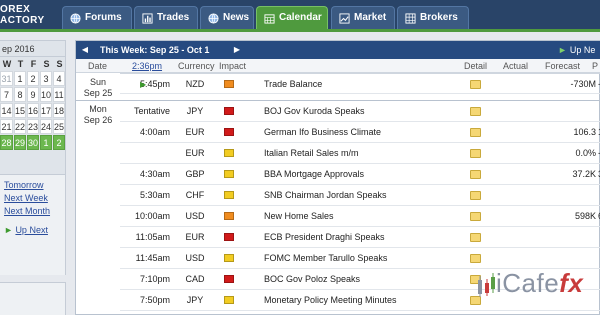 The height and width of the screenshot is (315, 600). What do you see at coordinates (59, 110) in the screenshot?
I see `calendar-day: 18` at bounding box center [59, 110].